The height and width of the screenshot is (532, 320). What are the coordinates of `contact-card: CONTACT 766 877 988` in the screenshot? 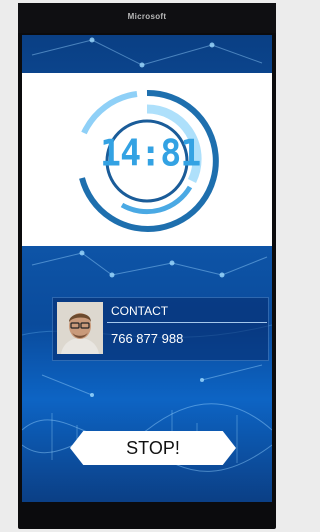 It's located at (160, 329).